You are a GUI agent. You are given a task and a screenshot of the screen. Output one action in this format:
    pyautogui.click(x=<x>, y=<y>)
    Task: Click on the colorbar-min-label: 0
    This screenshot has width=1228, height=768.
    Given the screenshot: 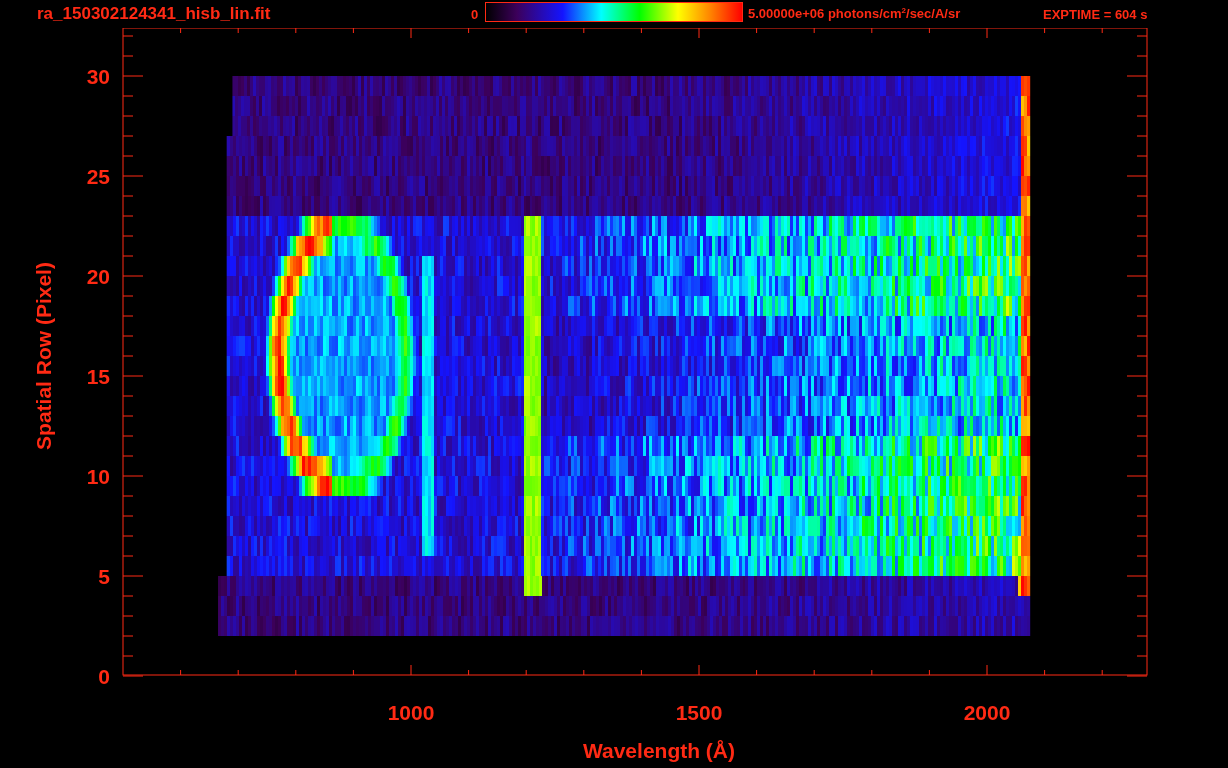 What is the action you would take?
    pyautogui.click(x=475, y=14)
    